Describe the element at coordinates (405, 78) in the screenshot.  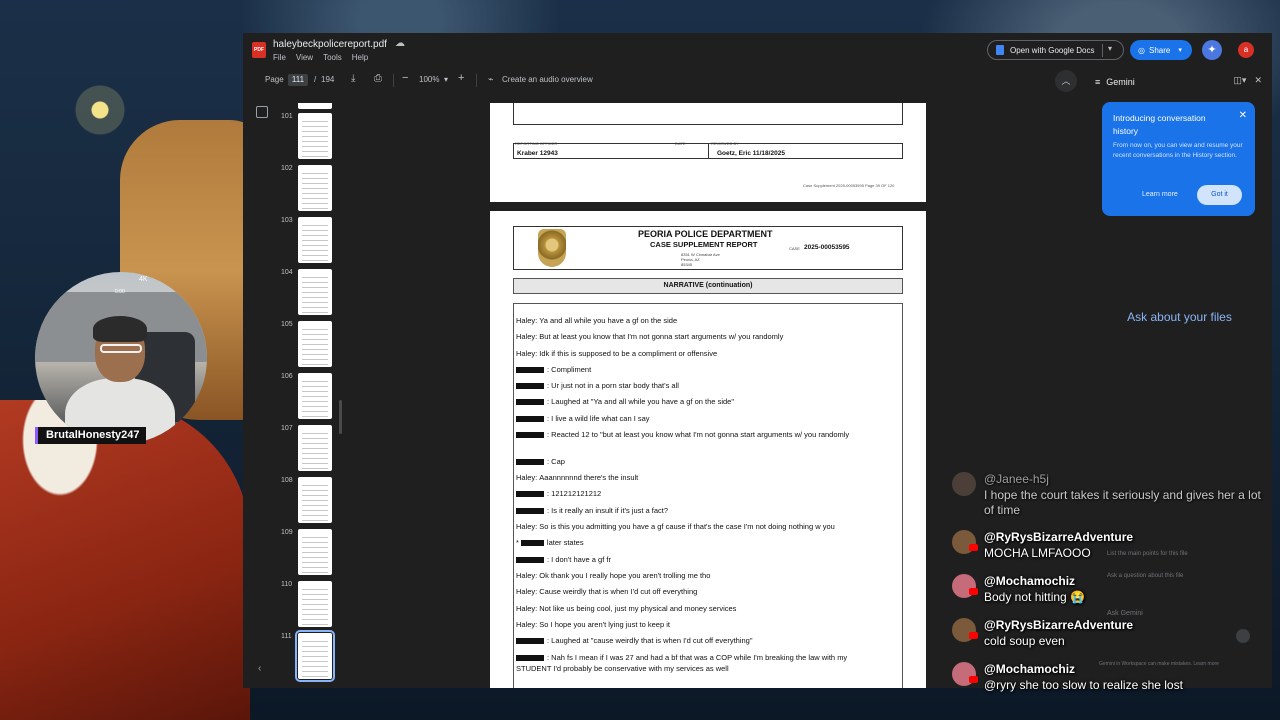
I see `zoom-out-icon: −` at that location.